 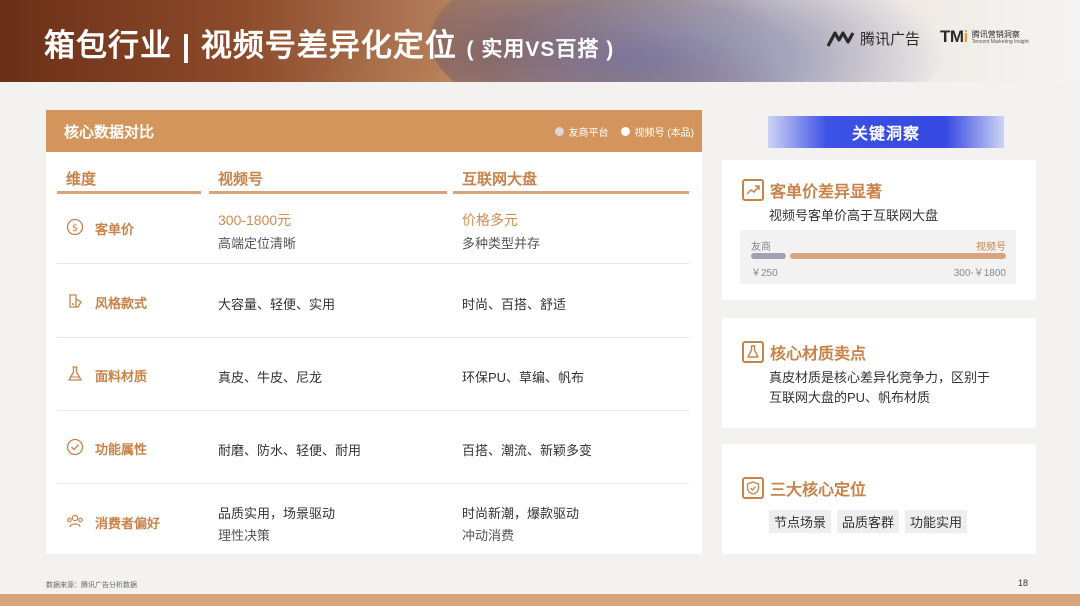 I want to click on tag: 功能实用, so click(x=936, y=521).